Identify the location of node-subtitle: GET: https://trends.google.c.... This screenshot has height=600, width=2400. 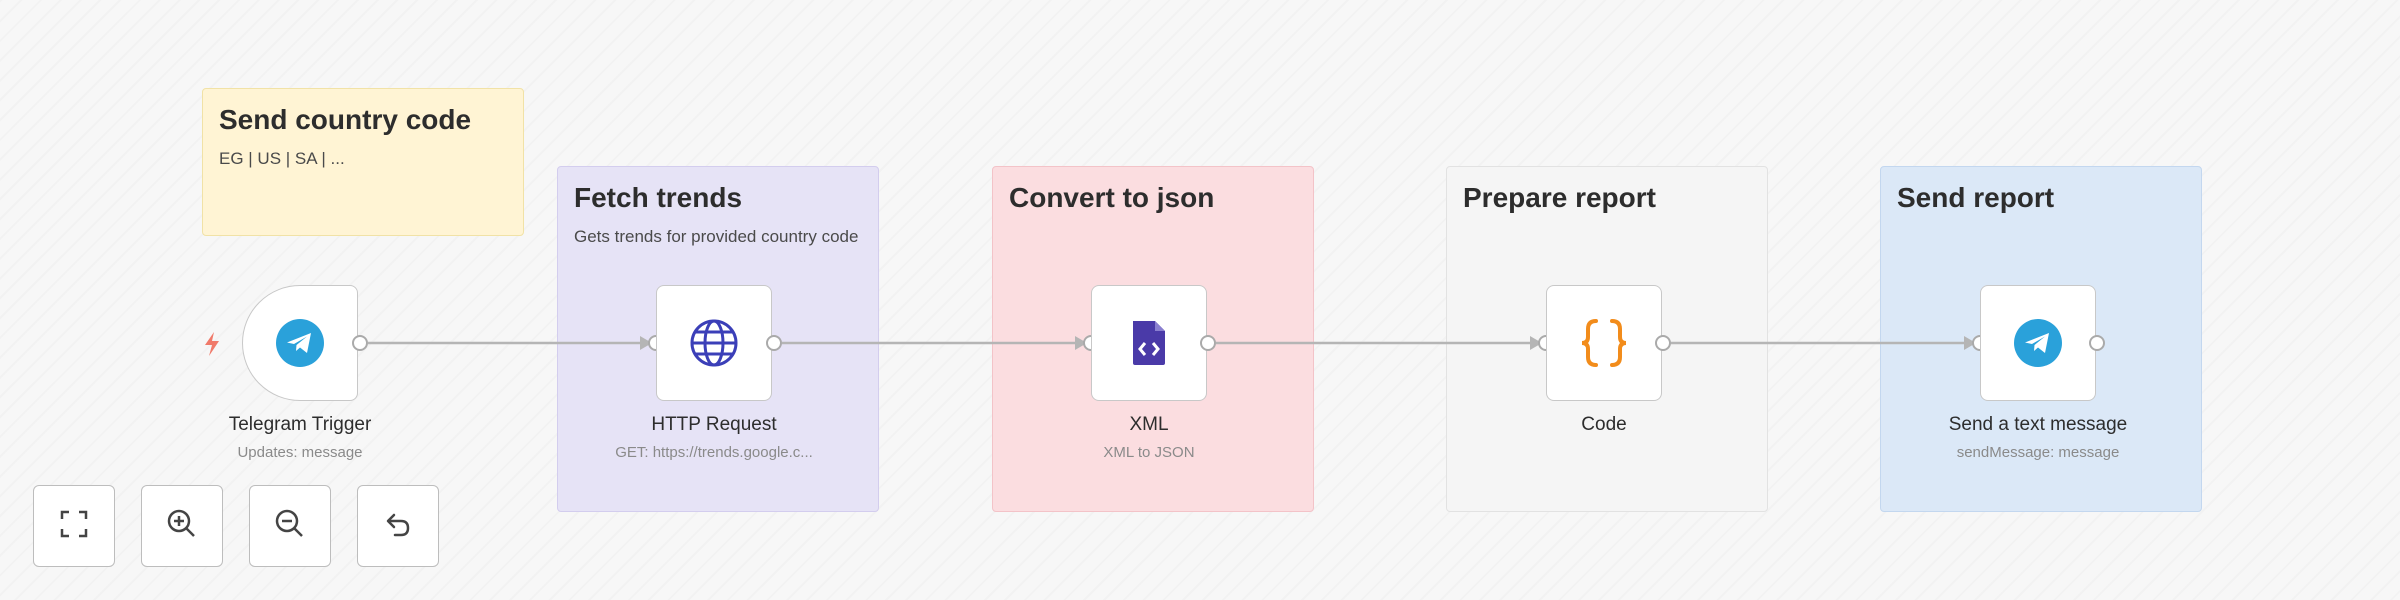
(714, 452).